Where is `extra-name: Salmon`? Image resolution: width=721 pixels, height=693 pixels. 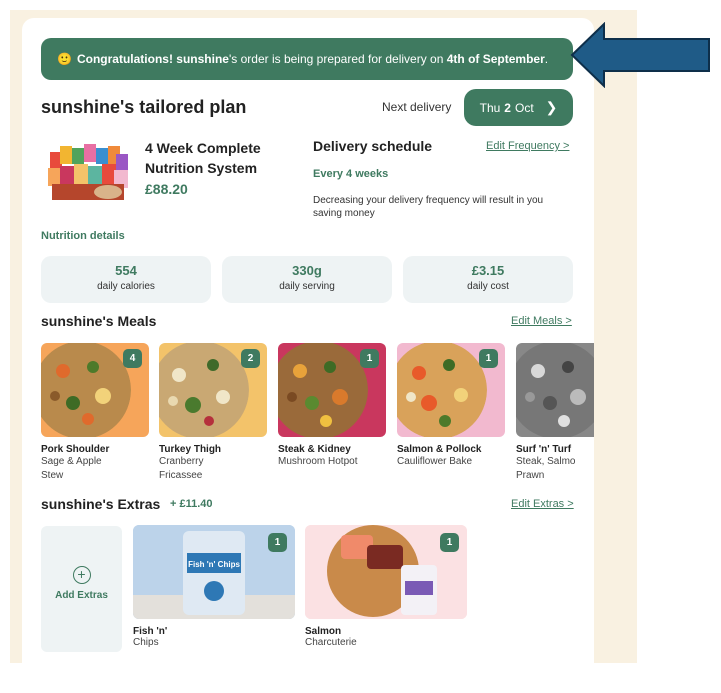
extra-name: Salmon is located at coordinates (323, 631).